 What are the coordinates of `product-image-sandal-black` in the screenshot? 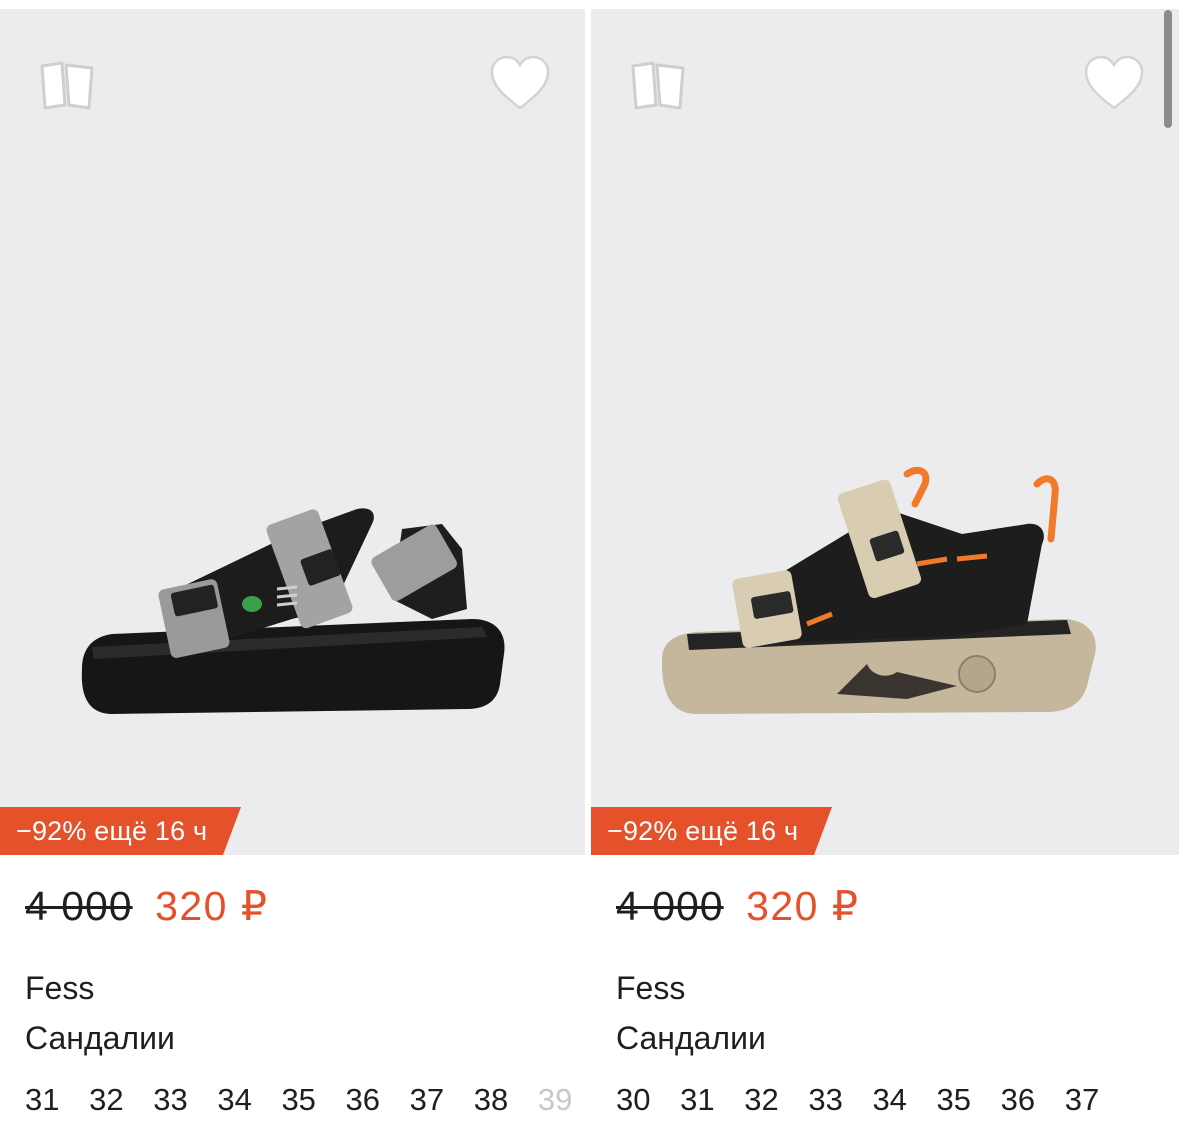 It's located at (293, 611).